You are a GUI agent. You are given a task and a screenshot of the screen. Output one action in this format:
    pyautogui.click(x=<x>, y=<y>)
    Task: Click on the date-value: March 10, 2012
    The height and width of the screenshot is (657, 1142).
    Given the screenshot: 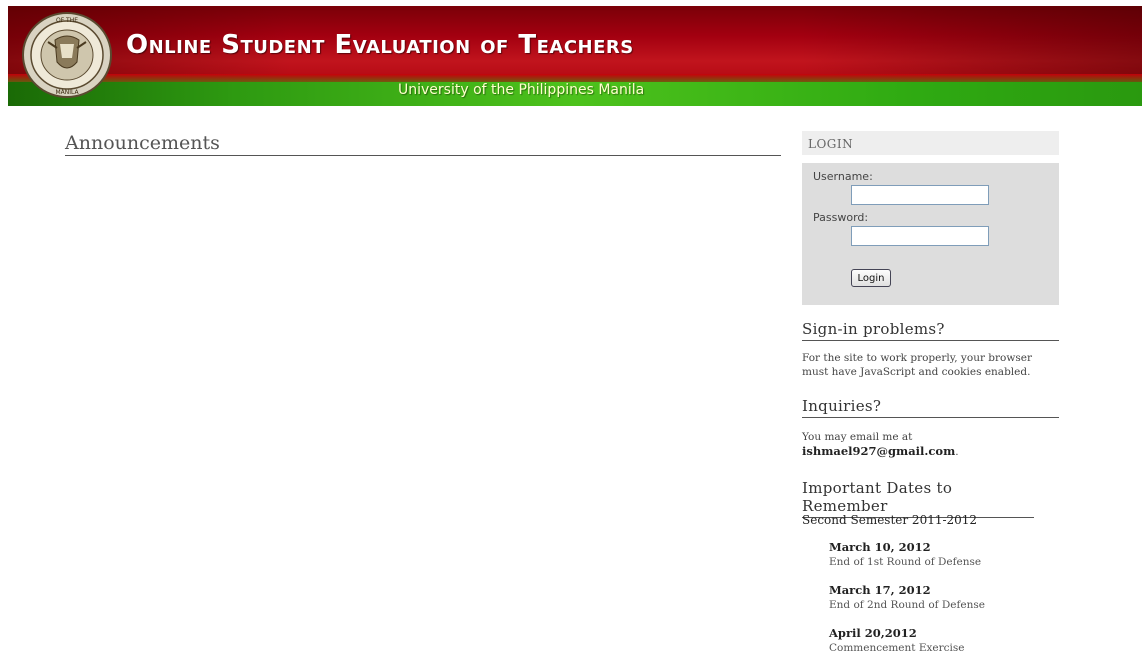 What is the action you would take?
    pyautogui.click(x=880, y=547)
    